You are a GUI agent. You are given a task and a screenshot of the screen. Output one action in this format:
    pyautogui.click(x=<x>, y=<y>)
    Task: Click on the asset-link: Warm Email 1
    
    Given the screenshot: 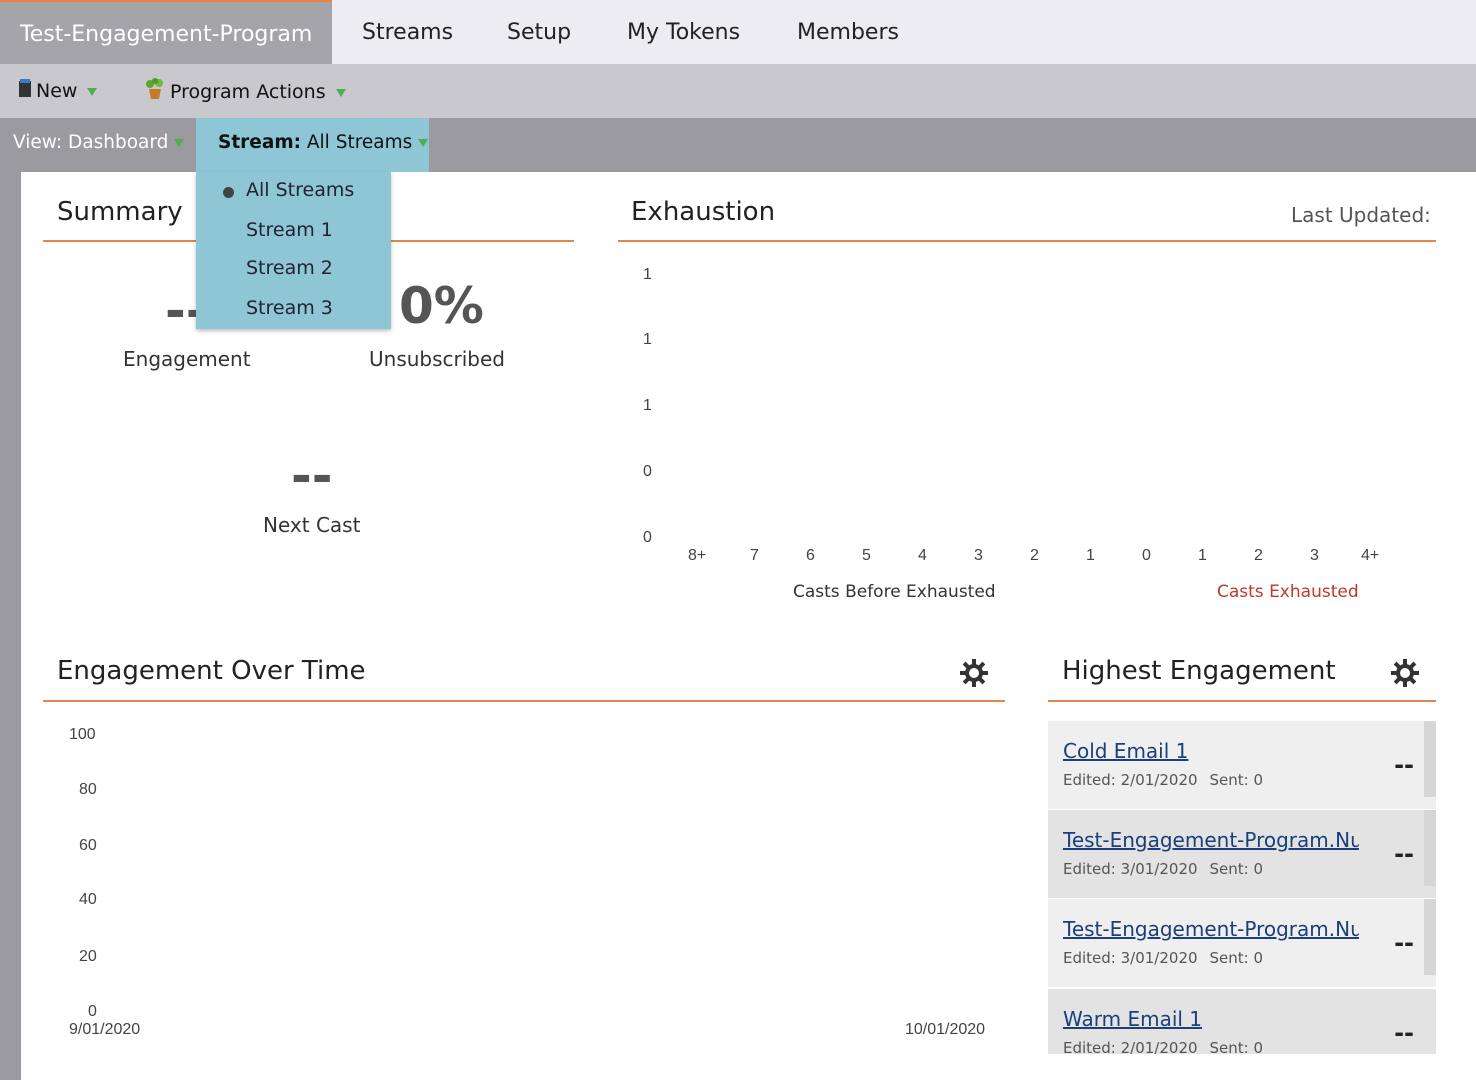 What is the action you would take?
    pyautogui.click(x=1211, y=1019)
    